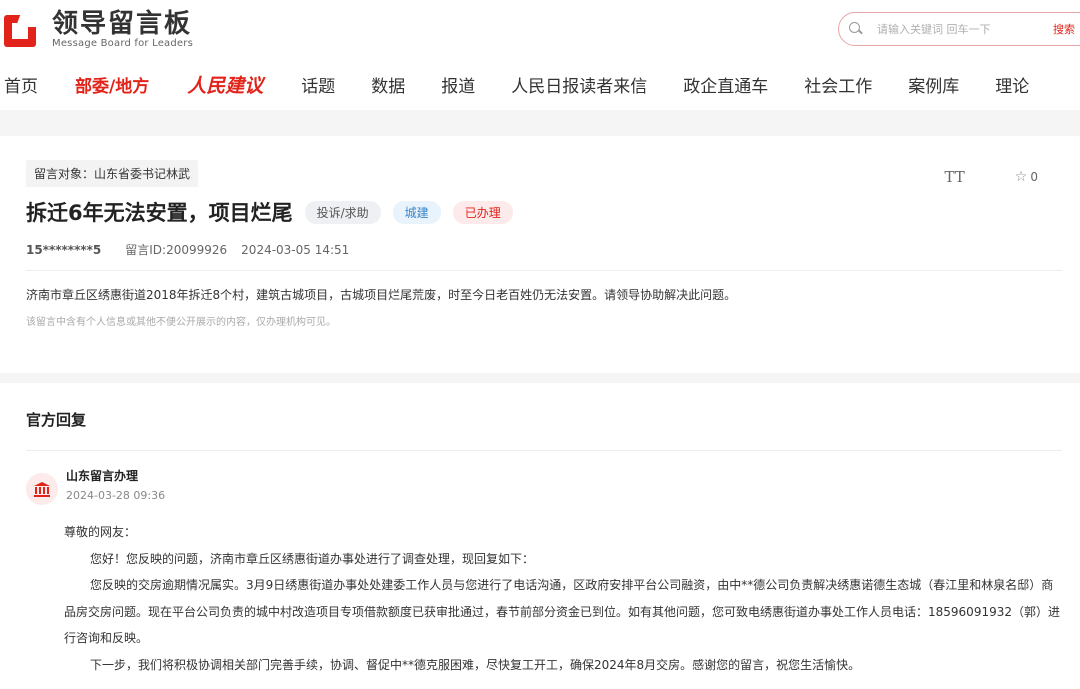  Describe the element at coordinates (1021, 177) in the screenshot. I see `star-icon: ☆` at that location.